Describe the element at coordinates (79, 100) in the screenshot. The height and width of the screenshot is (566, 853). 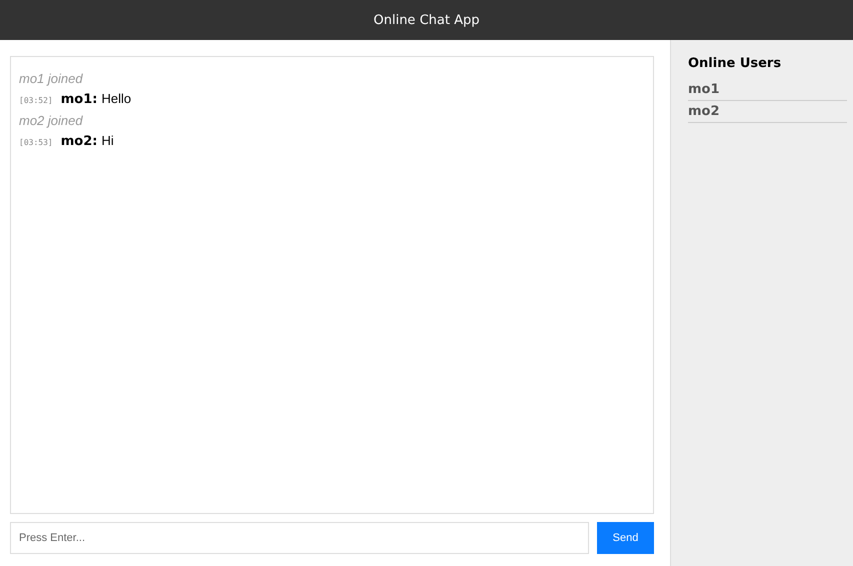
I see `message-author: mo1:` at that location.